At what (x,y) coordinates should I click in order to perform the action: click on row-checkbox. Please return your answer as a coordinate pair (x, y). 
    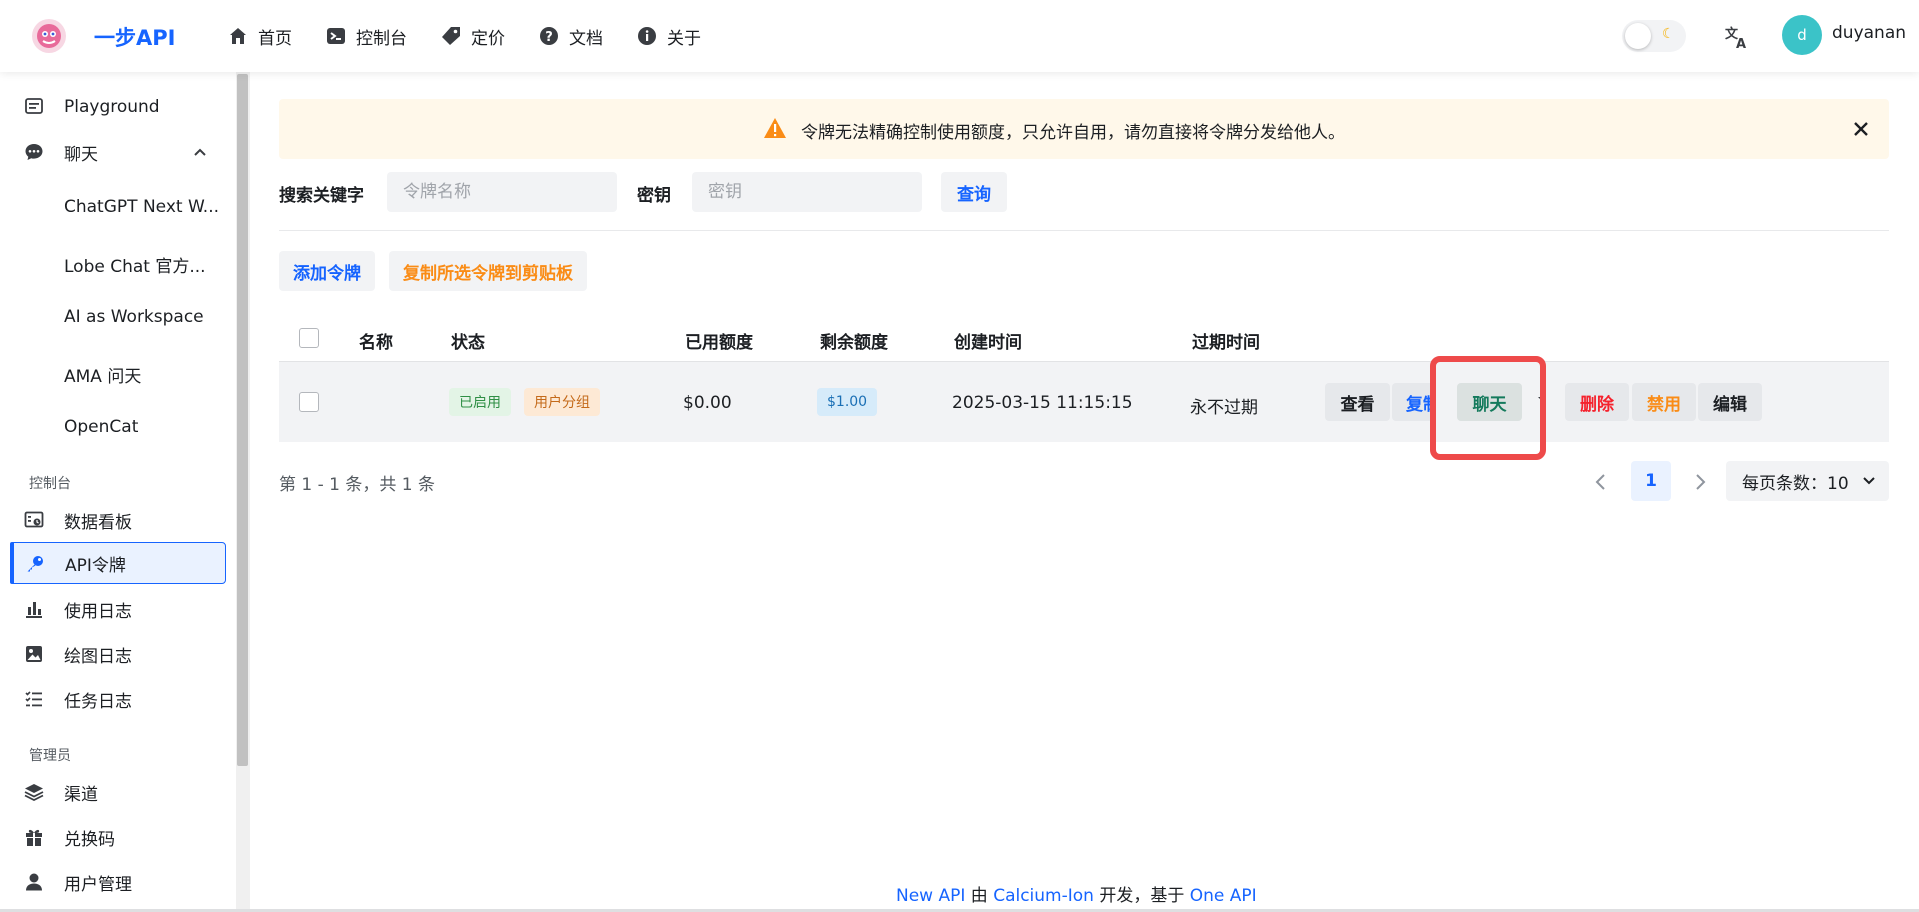
    Looking at the image, I should click on (309, 402).